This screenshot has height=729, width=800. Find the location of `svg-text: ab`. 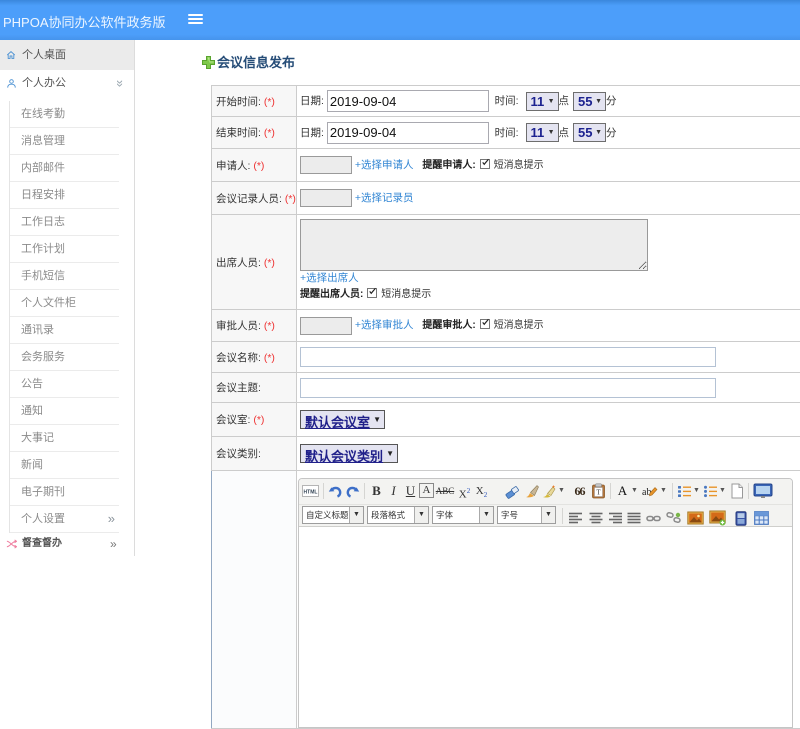

svg-text: ab is located at coordinates (646, 492).